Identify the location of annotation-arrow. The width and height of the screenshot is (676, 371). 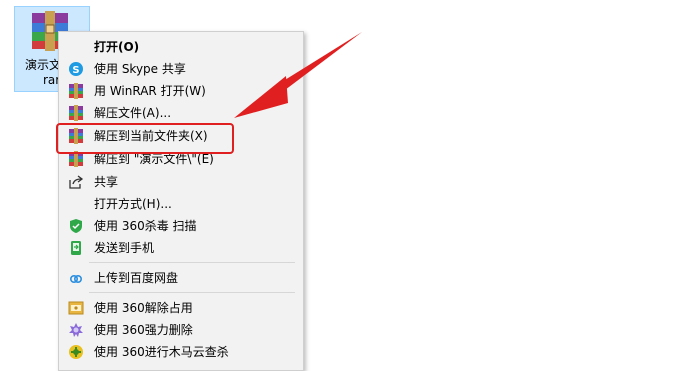
(298, 75).